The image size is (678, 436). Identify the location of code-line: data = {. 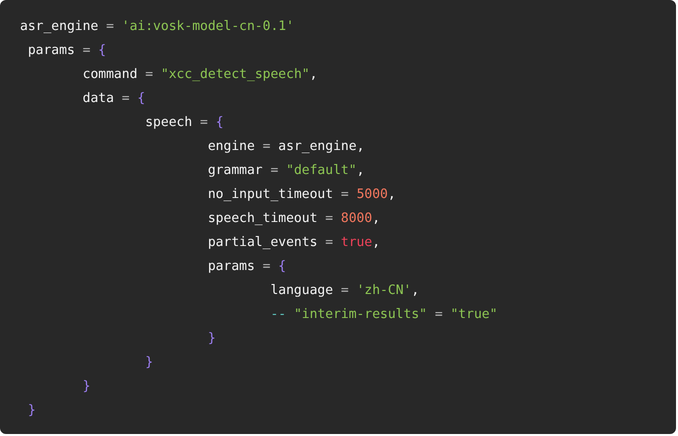
(114, 99).